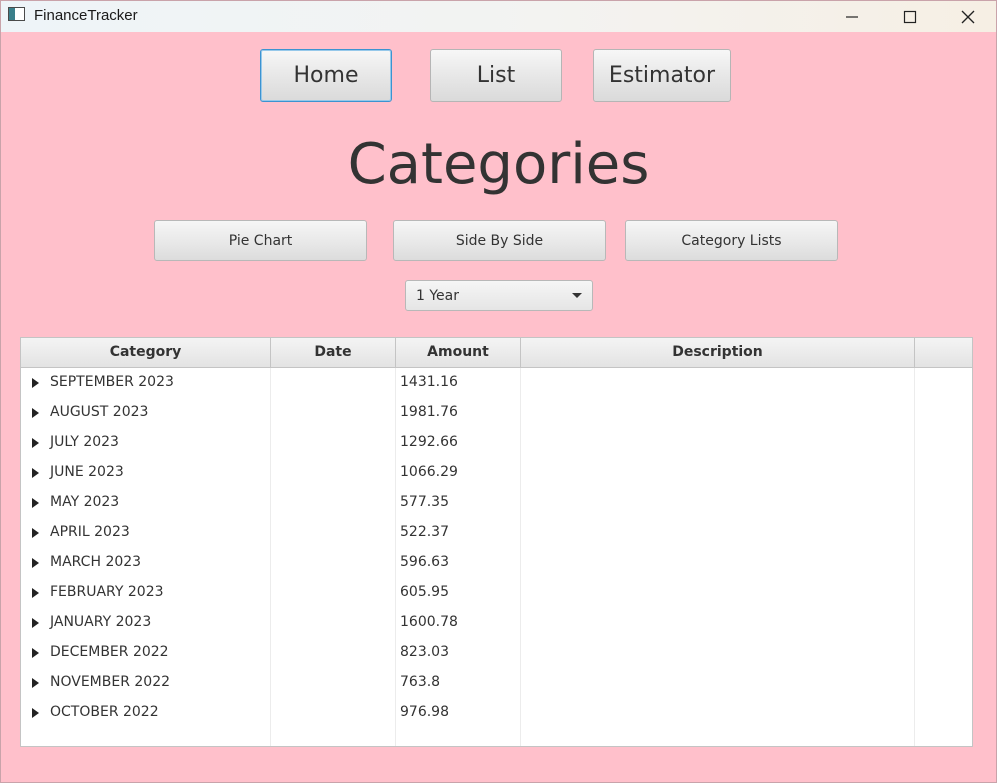 The image size is (997, 783). What do you see at coordinates (496, 443) in the screenshot?
I see `table-row: JULY 2023 1292.66` at bounding box center [496, 443].